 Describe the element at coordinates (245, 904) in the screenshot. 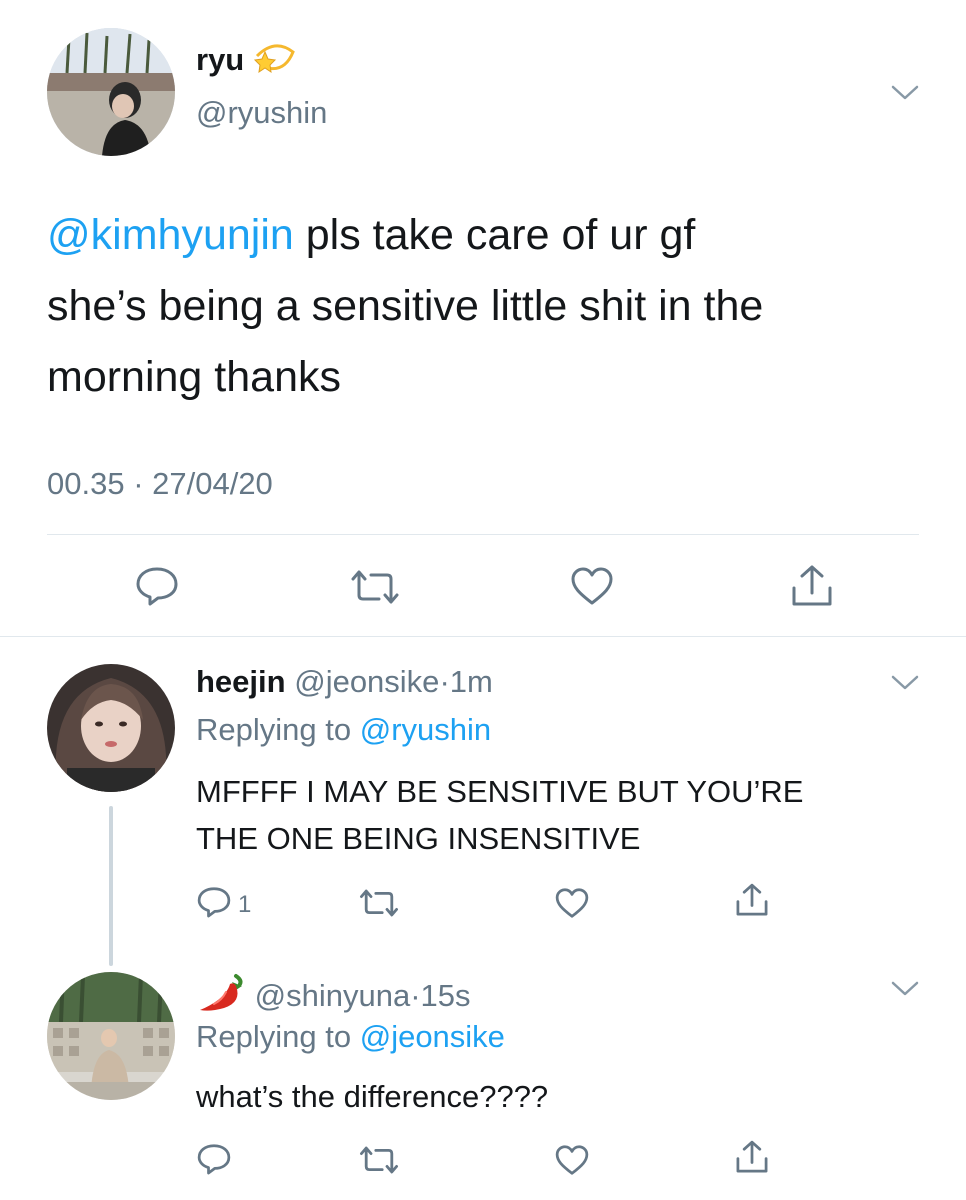

I see `reply-count: 1` at that location.